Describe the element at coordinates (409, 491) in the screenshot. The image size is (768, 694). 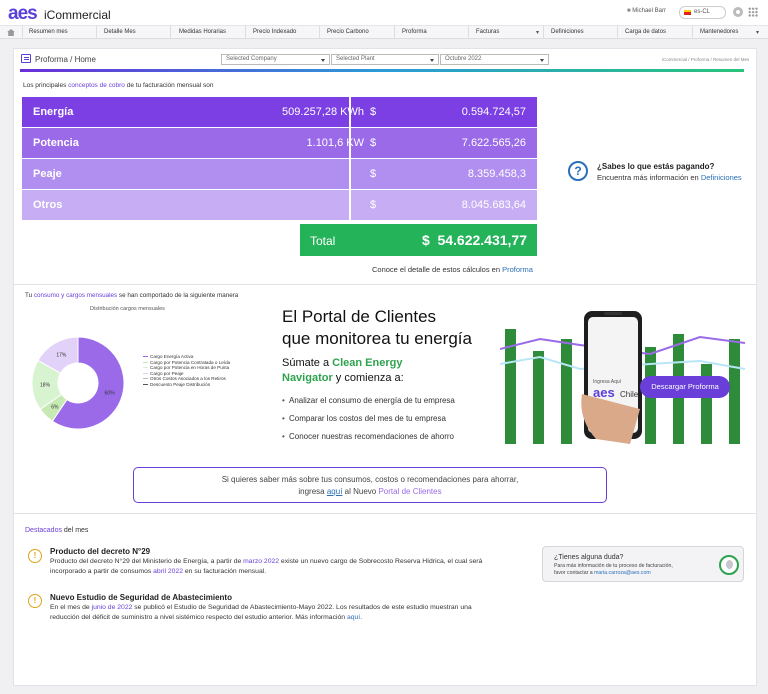
I see `portal-link: Portal de Clientes` at that location.